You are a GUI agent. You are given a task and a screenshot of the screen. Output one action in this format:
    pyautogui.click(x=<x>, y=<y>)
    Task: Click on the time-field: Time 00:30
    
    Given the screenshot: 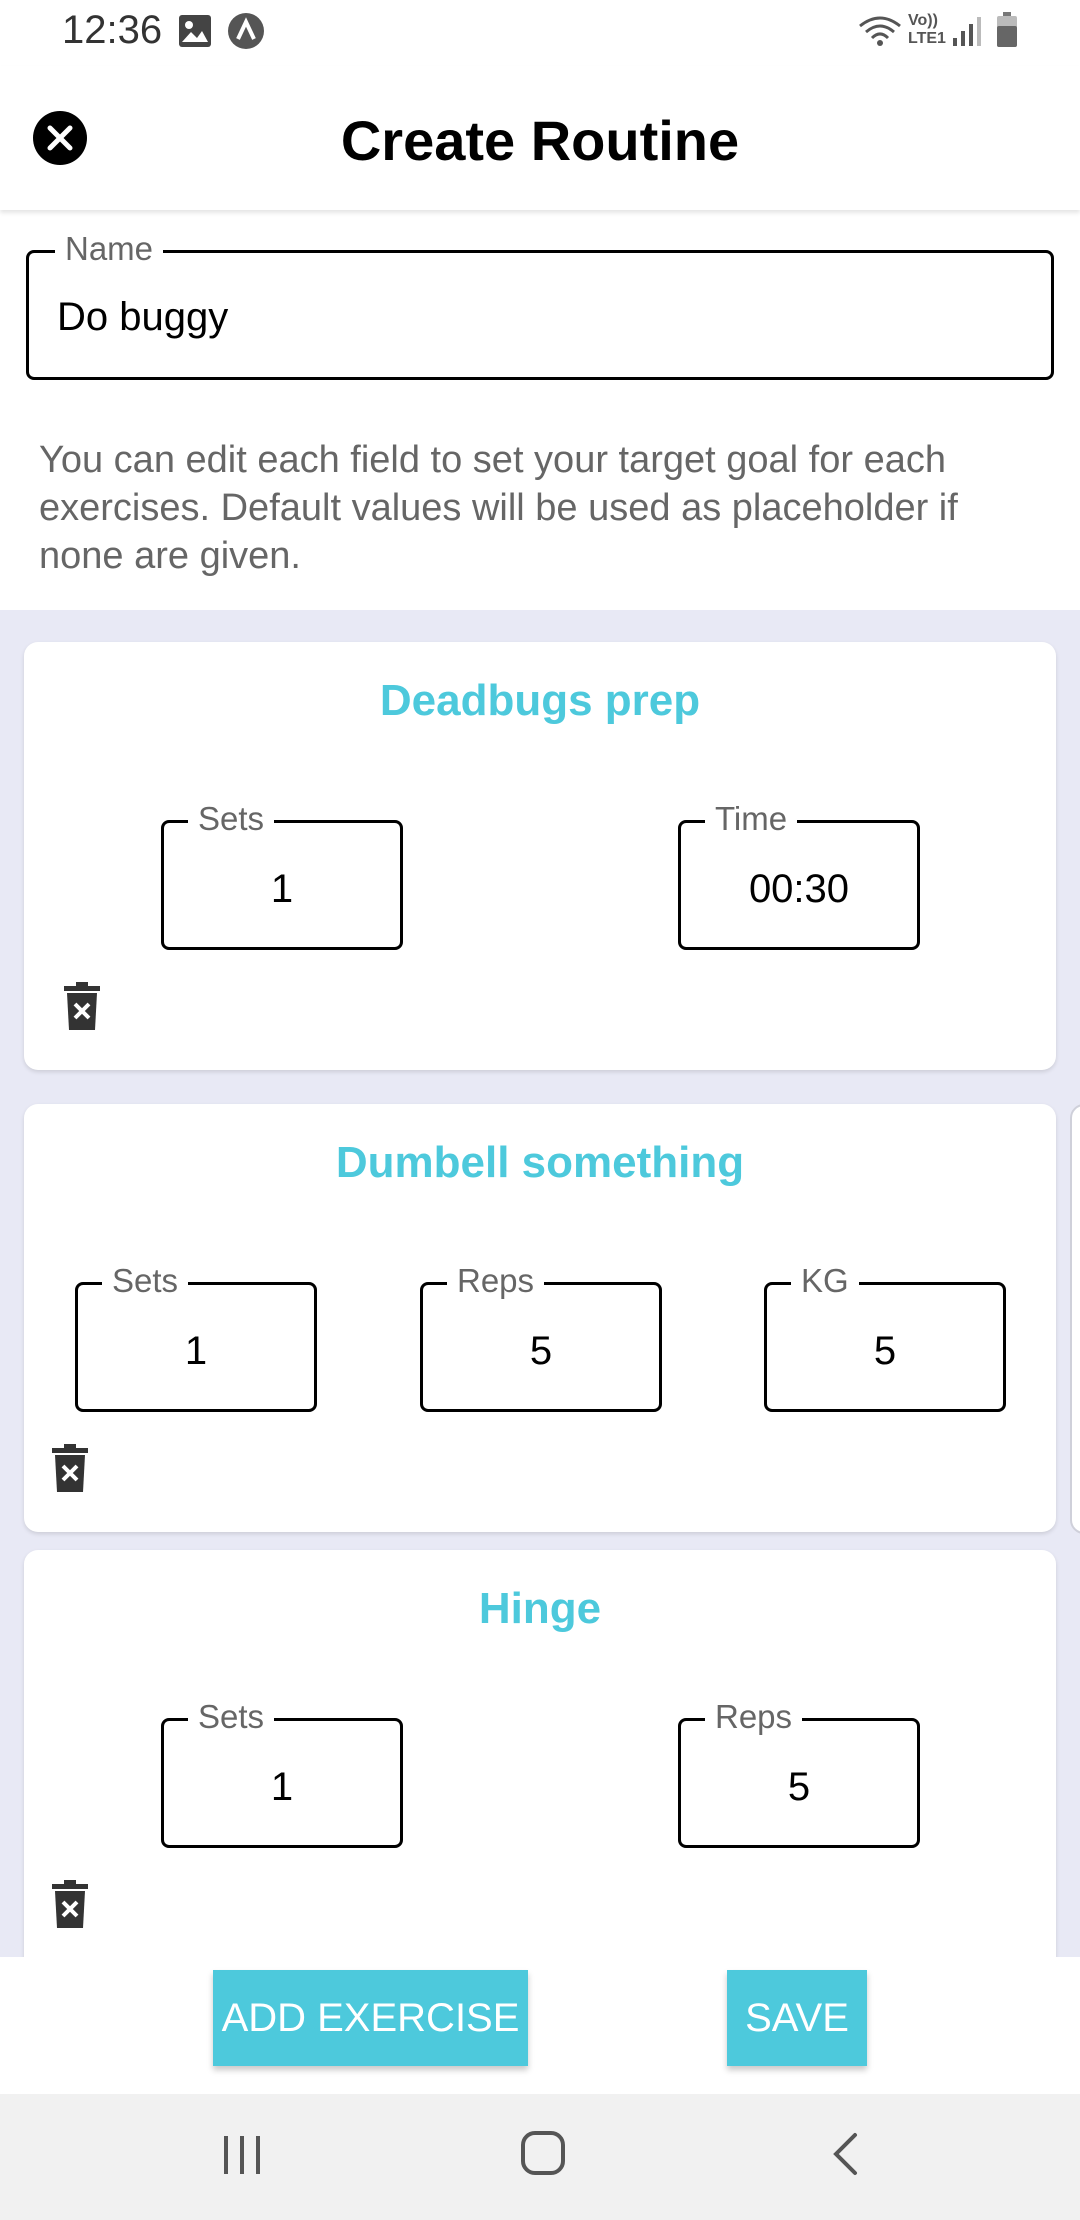 What is the action you would take?
    pyautogui.click(x=799, y=873)
    